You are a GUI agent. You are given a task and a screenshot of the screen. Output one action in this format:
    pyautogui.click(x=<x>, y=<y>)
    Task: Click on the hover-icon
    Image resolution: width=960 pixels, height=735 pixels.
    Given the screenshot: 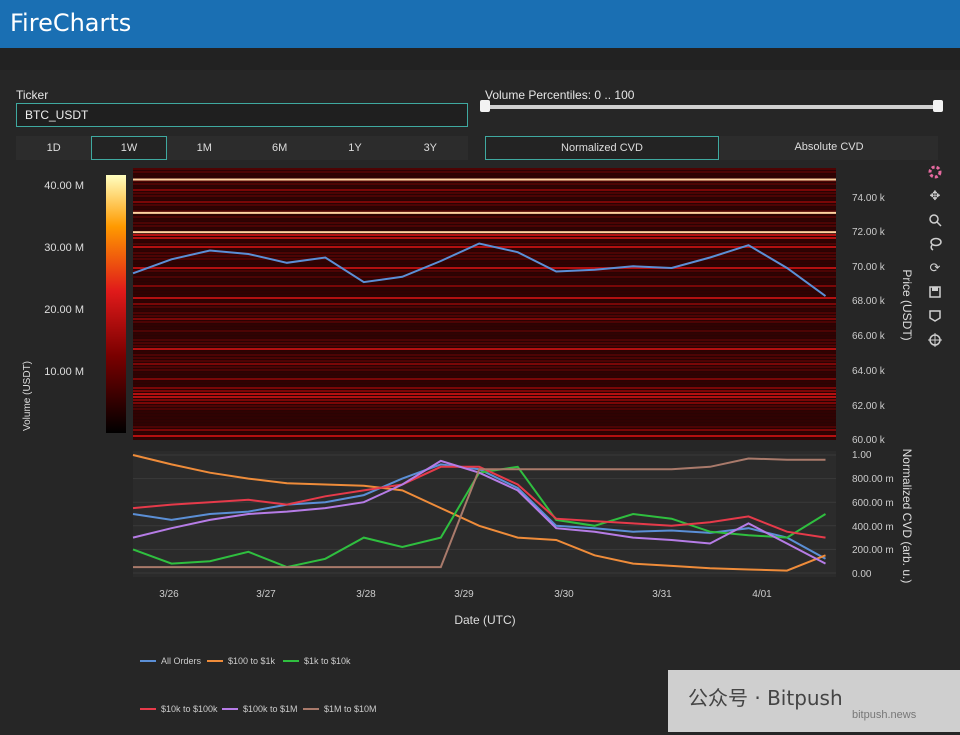 What is the action you would take?
    pyautogui.click(x=935, y=316)
    